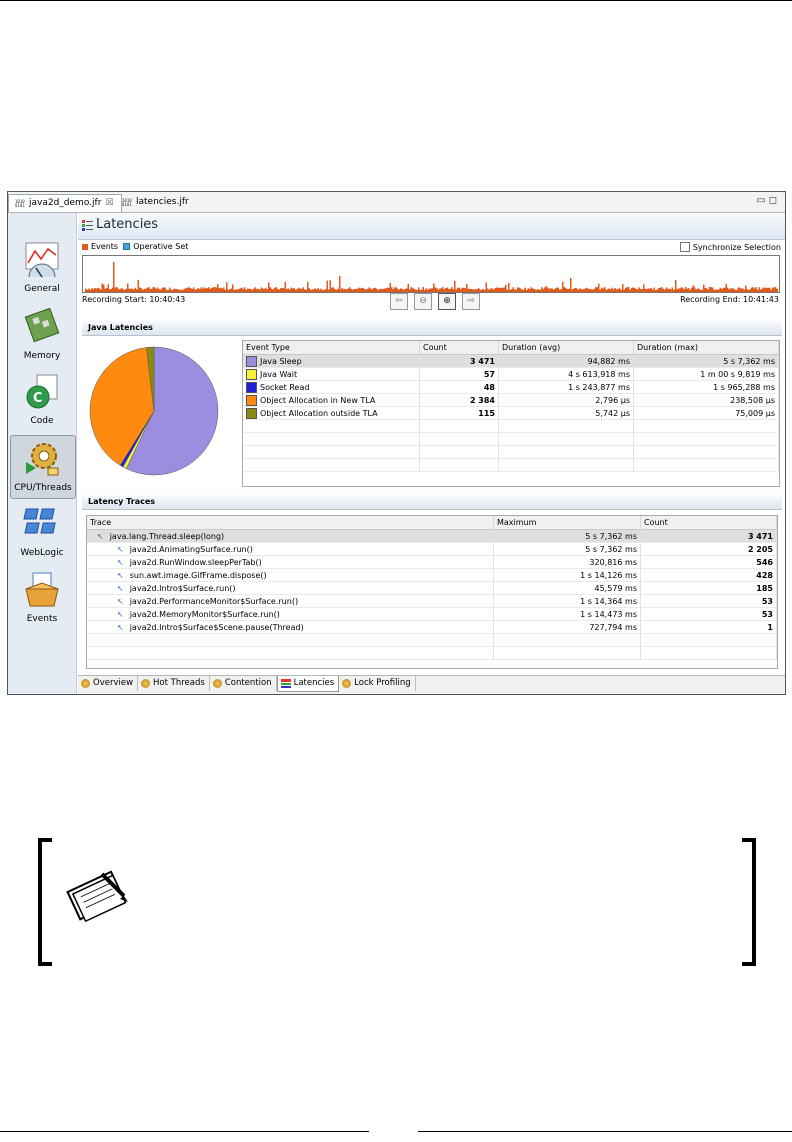 This screenshot has height=1142, width=792. What do you see at coordinates (42, 267) in the screenshot?
I see `sidebar-item-general: General` at bounding box center [42, 267].